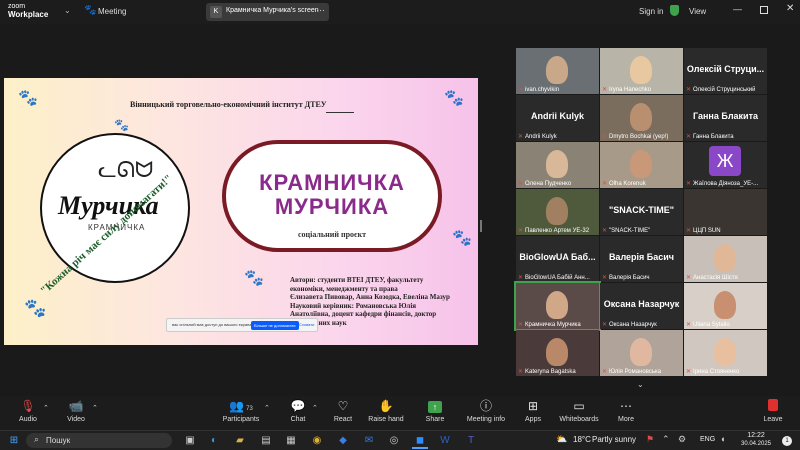 Image resolution: width=800 pixels, height=450 pixels. Describe the element at coordinates (58, 440) in the screenshot. I see `search-placeholder: Пошук` at that location.